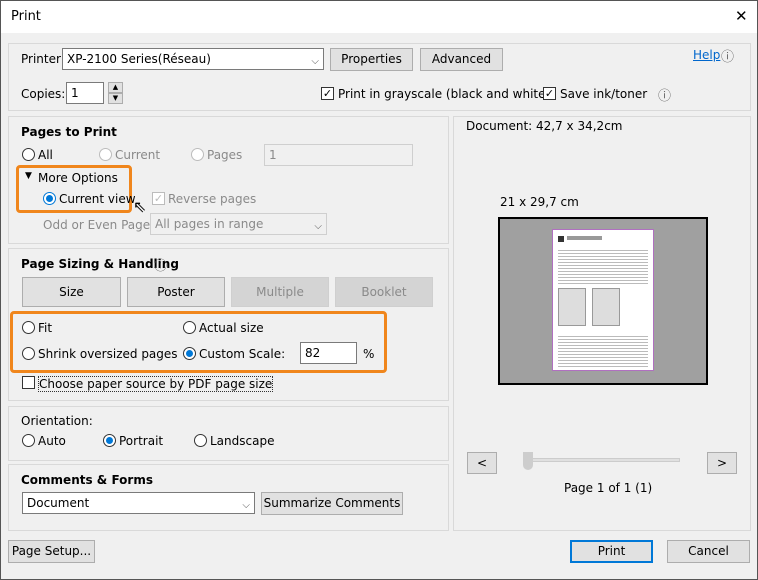 Image resolution: width=758 pixels, height=580 pixels. Describe the element at coordinates (280, 292) in the screenshot. I see `tab-multiple: Multiple` at that location.